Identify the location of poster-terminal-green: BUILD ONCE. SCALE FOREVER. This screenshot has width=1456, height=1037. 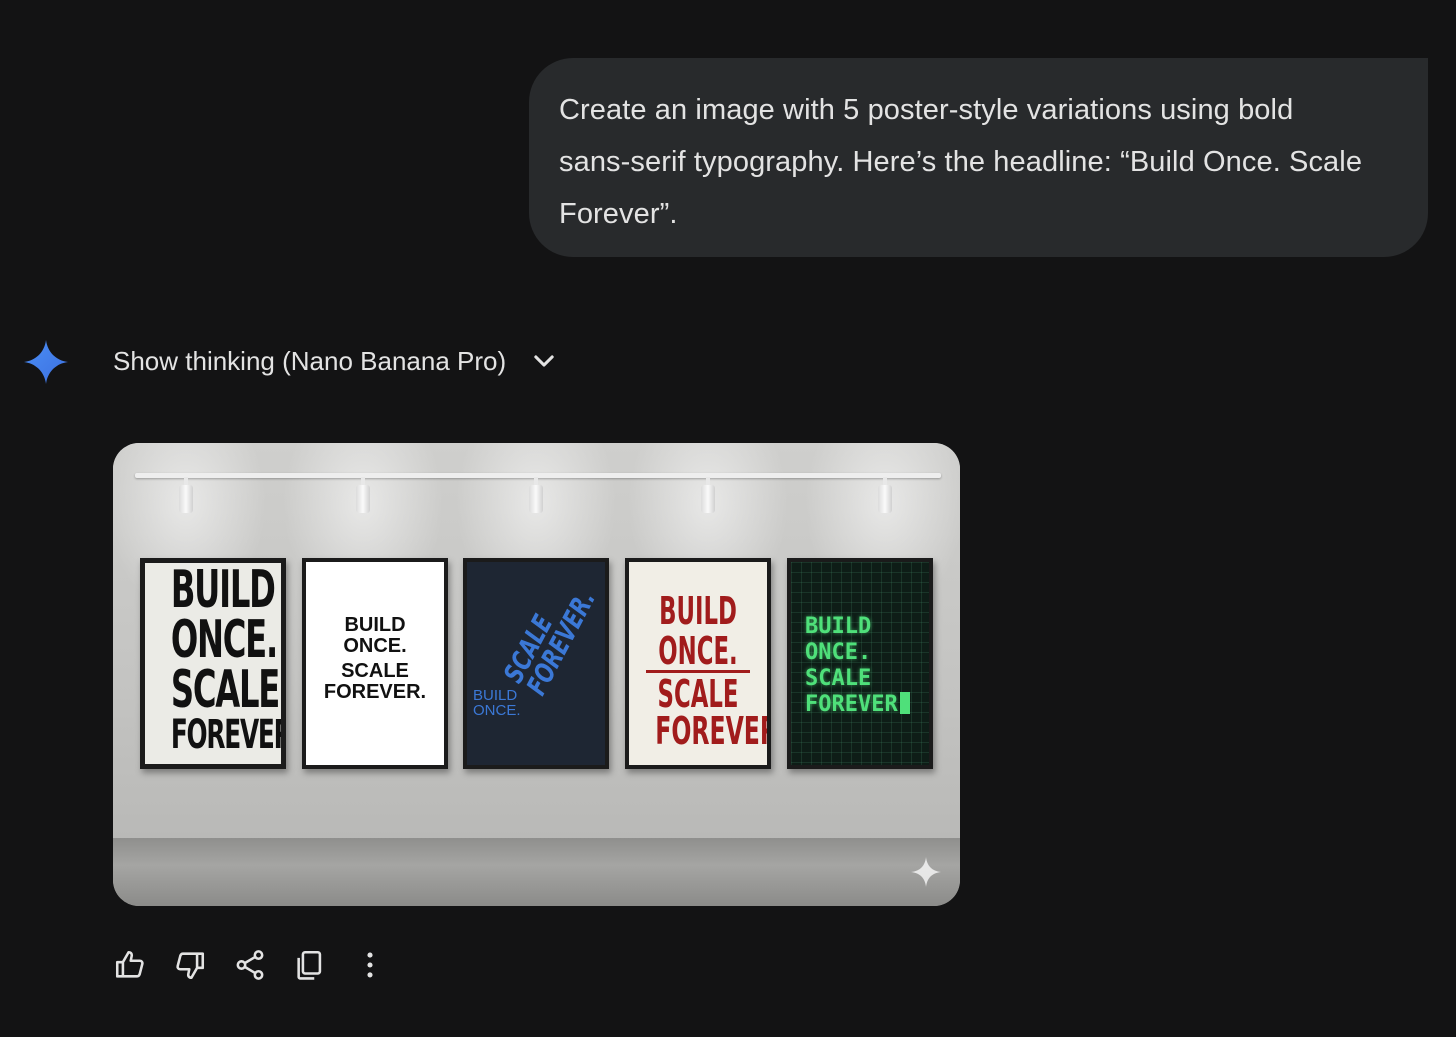
(860, 663).